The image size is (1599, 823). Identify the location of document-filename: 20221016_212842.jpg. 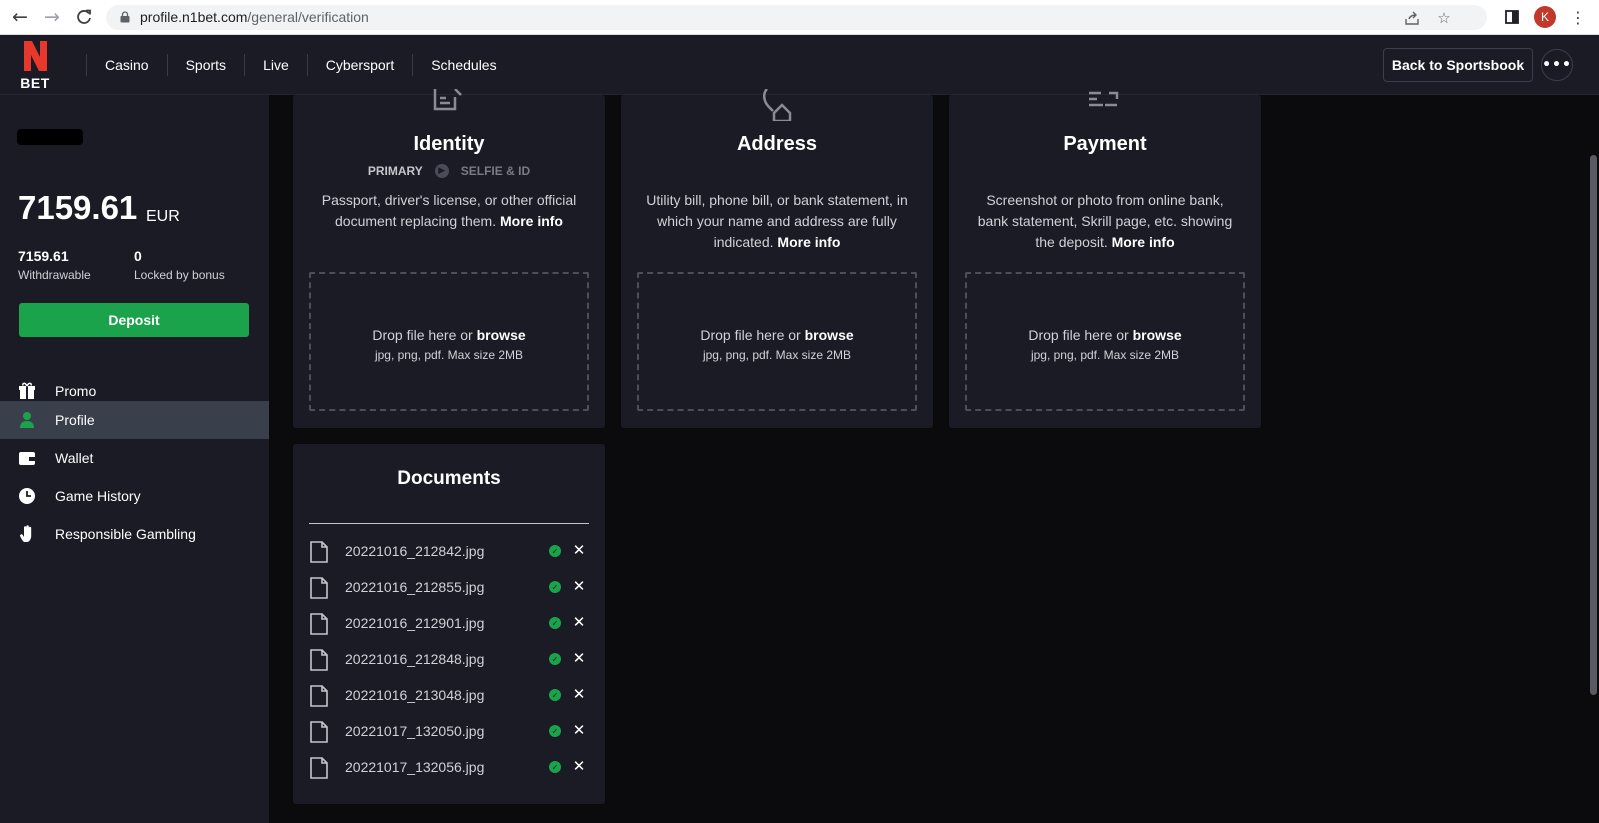
(414, 551).